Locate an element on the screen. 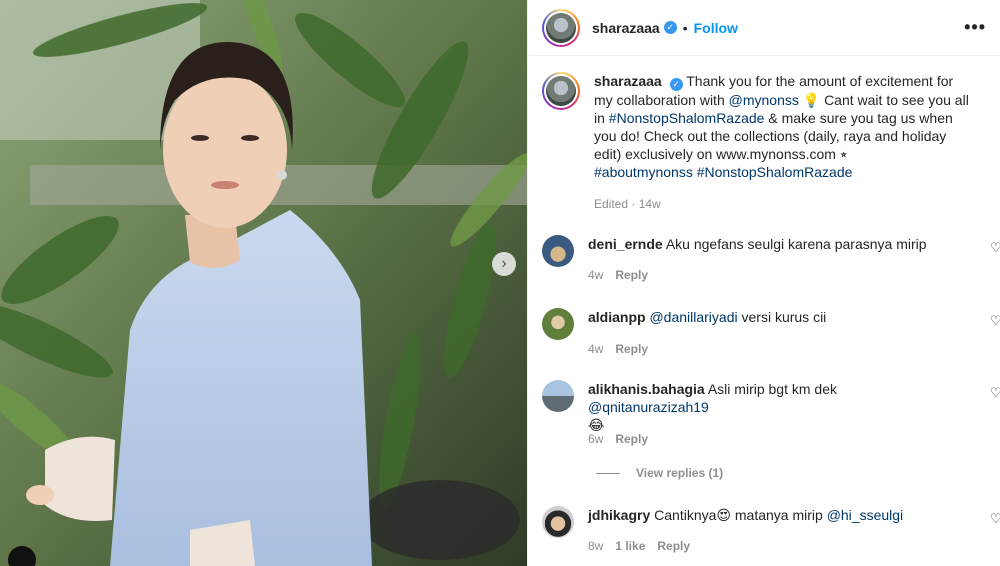  comment-meta: 6w Reply is located at coordinates (618, 439).